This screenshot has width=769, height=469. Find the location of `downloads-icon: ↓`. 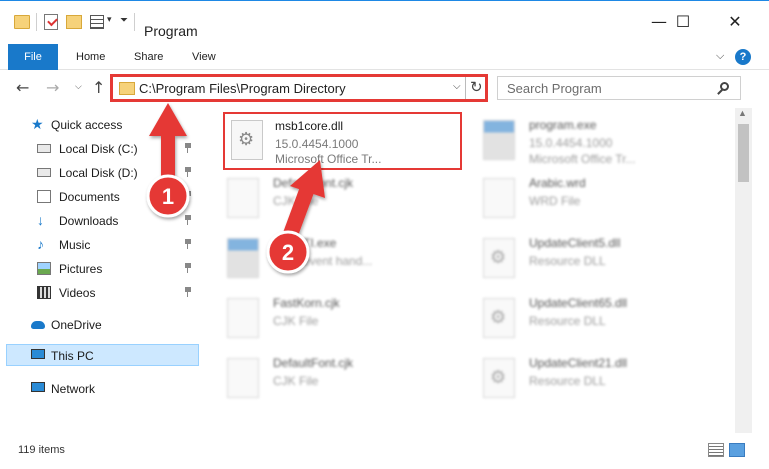

downloads-icon: ↓ is located at coordinates (40, 220).